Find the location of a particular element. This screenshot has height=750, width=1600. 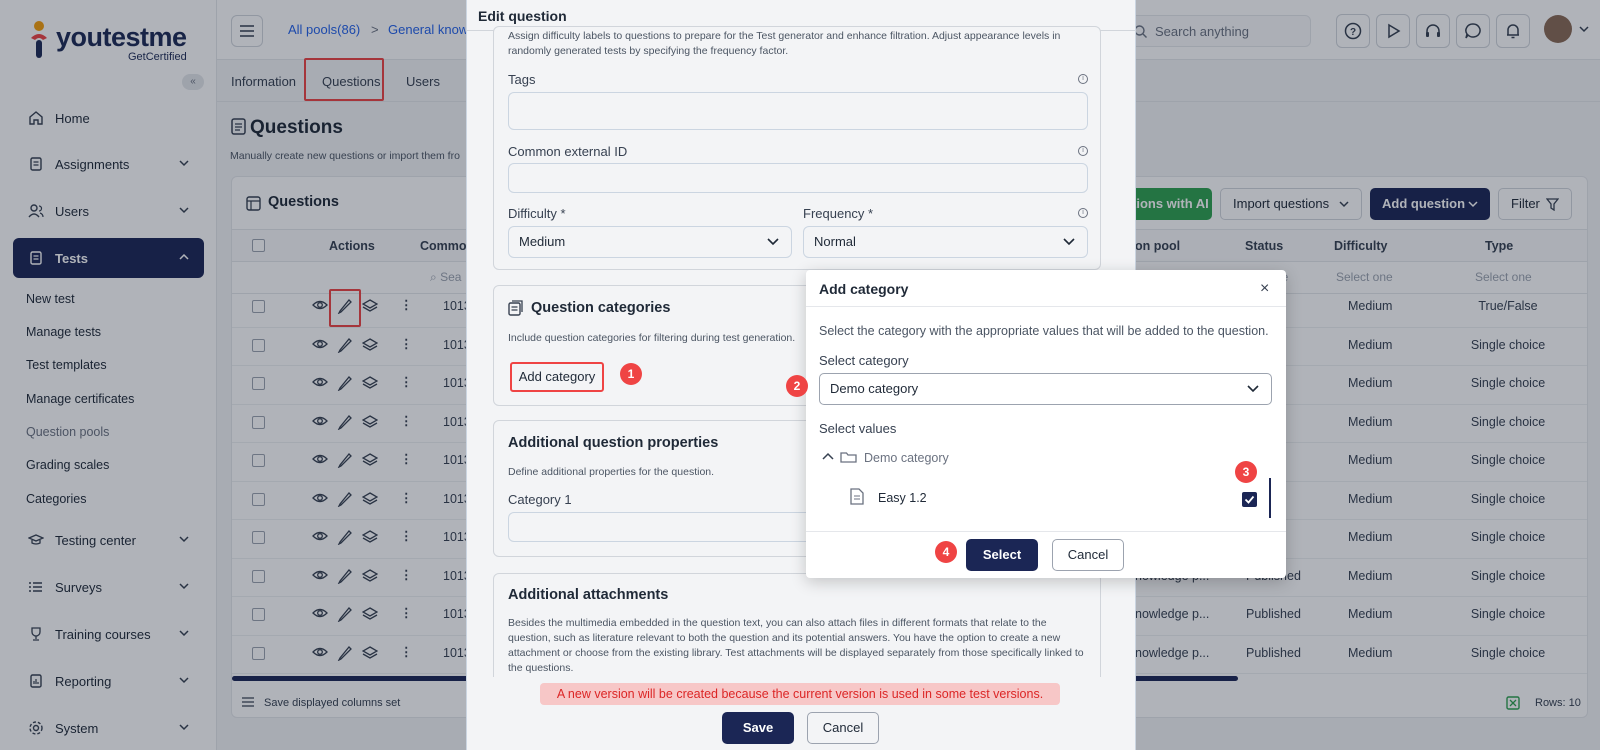

add-category-title: Add category is located at coordinates (864, 289).